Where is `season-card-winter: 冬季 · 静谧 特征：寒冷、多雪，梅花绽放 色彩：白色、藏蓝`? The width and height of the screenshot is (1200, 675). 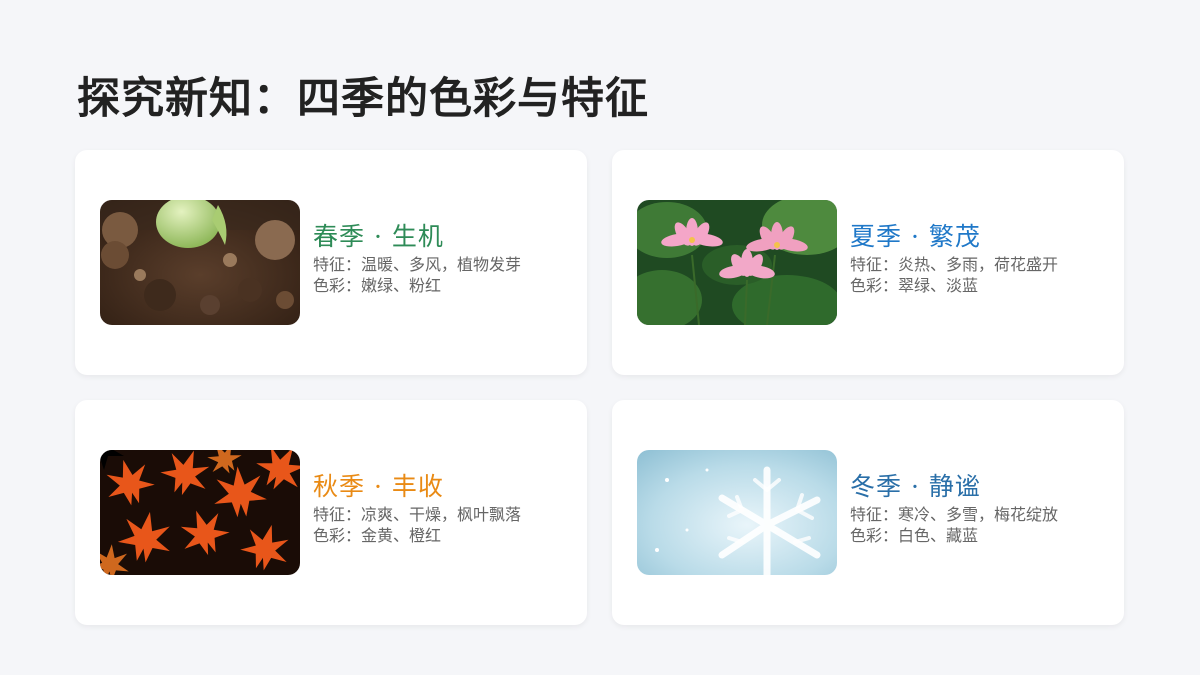 season-card-winter: 冬季 · 静谧 特征：寒冷、多雪，梅花绽放 色彩：白色、藏蓝 is located at coordinates (868, 512).